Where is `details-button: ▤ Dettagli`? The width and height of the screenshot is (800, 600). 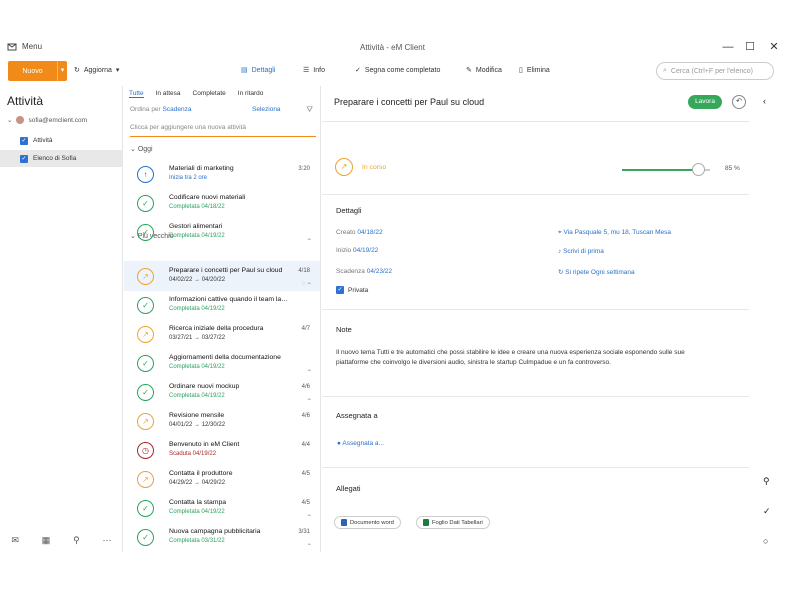
details-button: ▤ Dettagli is located at coordinates (258, 70).